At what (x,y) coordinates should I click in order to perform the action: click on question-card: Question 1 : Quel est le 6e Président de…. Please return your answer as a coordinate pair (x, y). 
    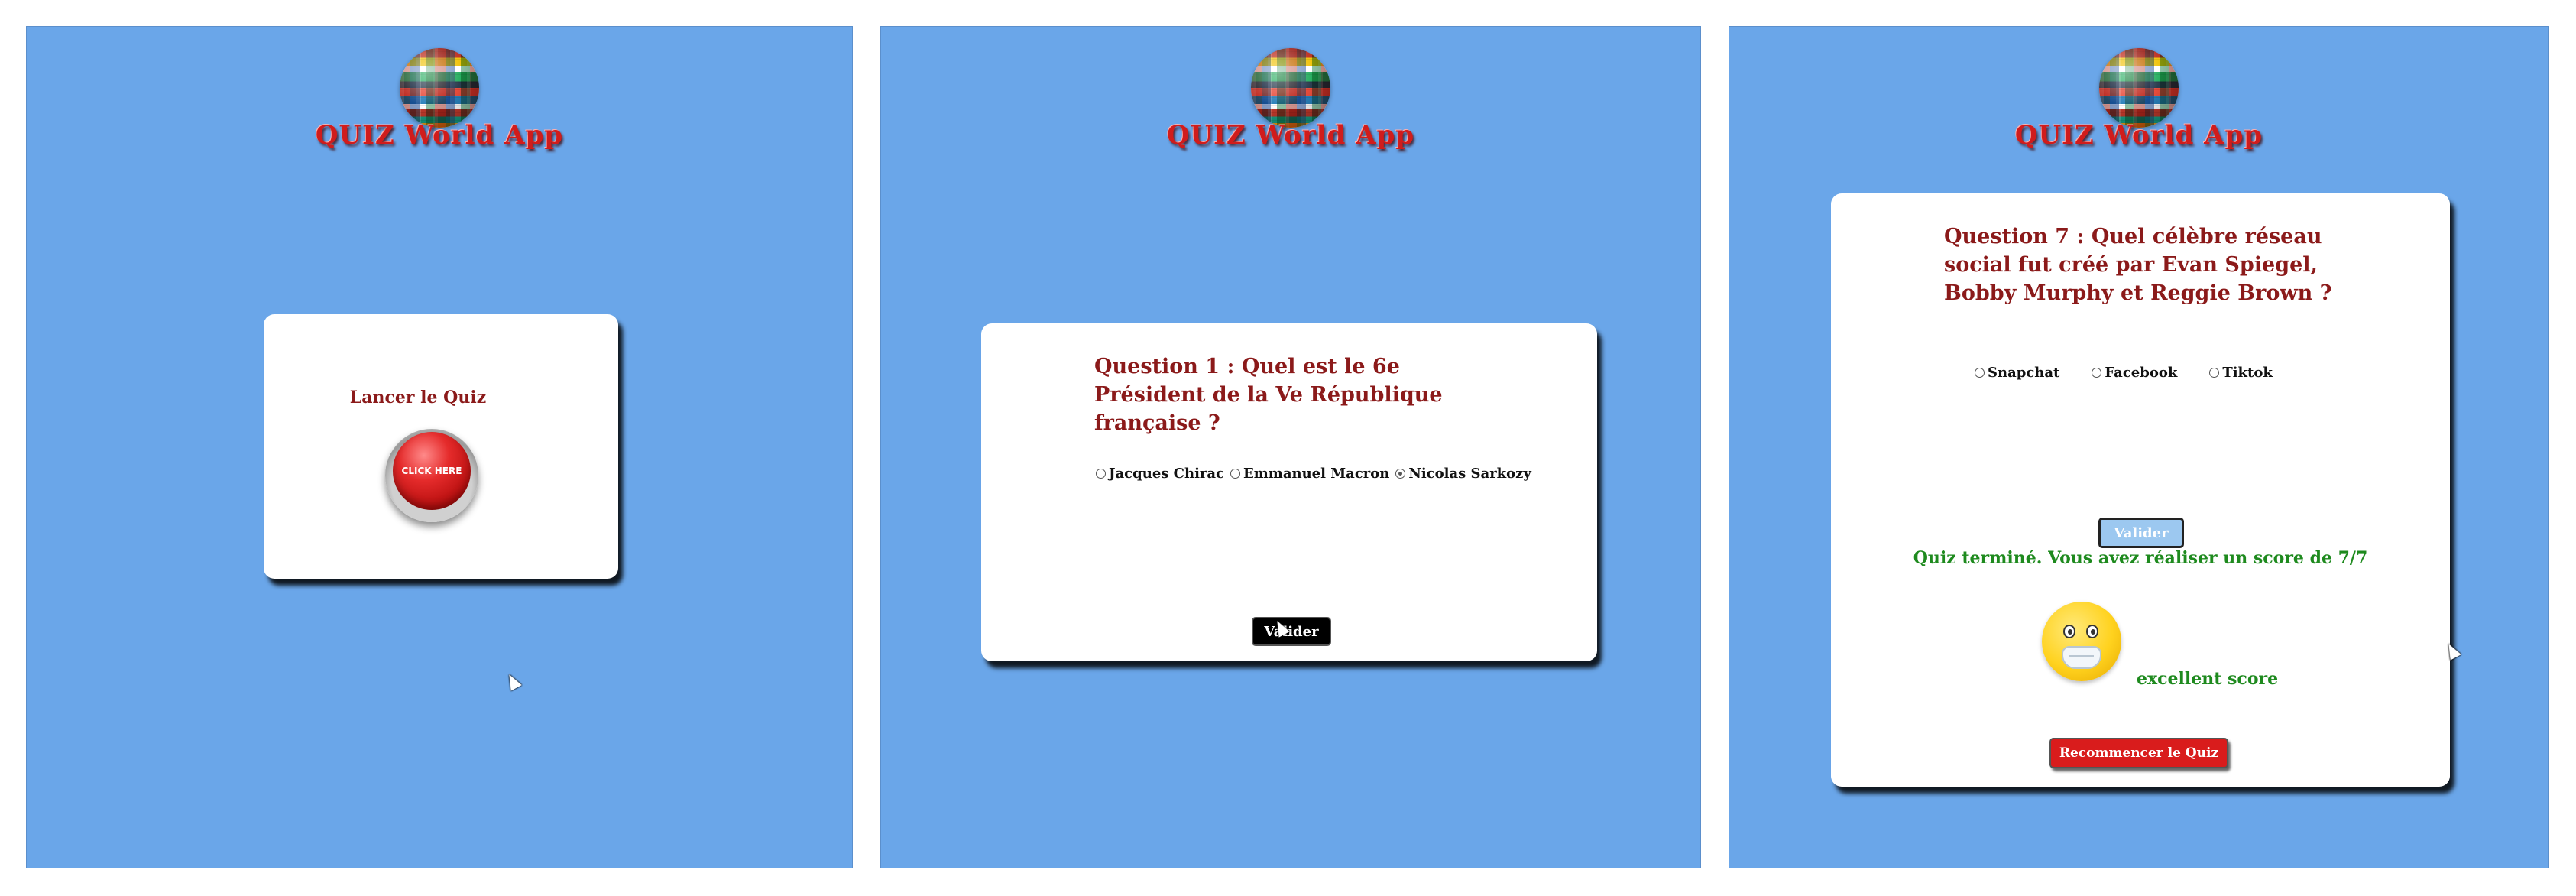
    Looking at the image, I should click on (1289, 492).